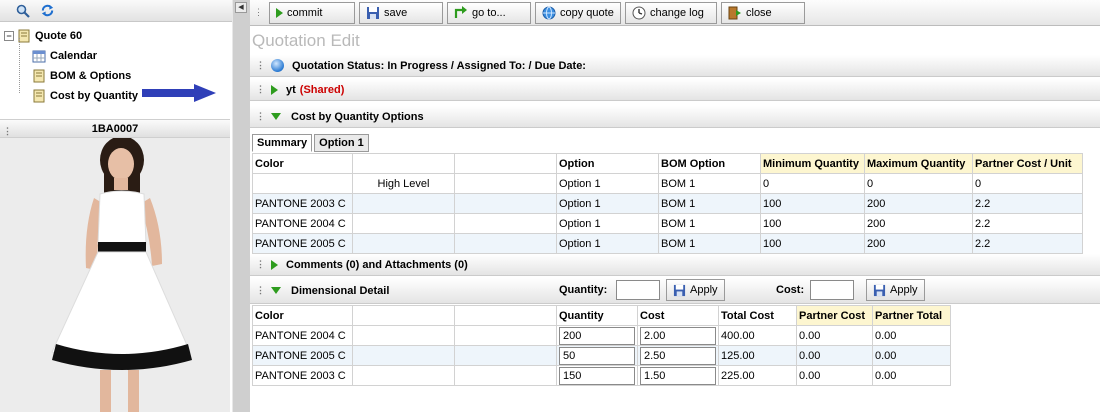  I want to click on table-cell: 400.00, so click(757, 335).